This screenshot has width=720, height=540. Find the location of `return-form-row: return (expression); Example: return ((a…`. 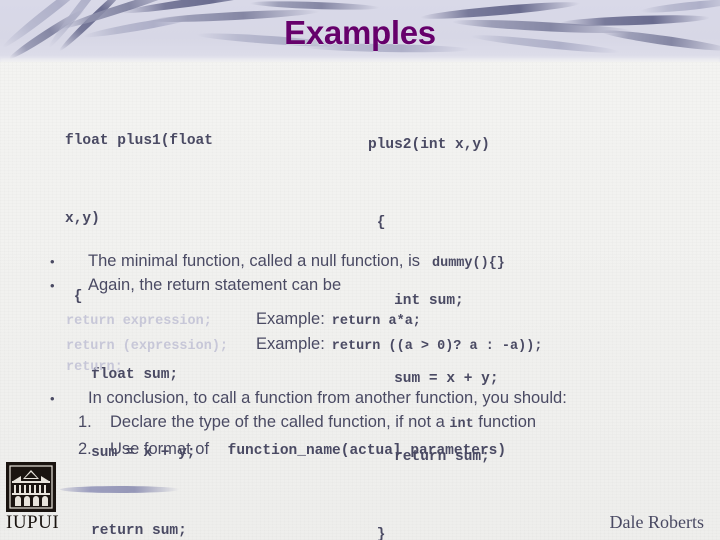

return-form-row: return (expression); Example: return ((a… is located at coordinates (304, 344).